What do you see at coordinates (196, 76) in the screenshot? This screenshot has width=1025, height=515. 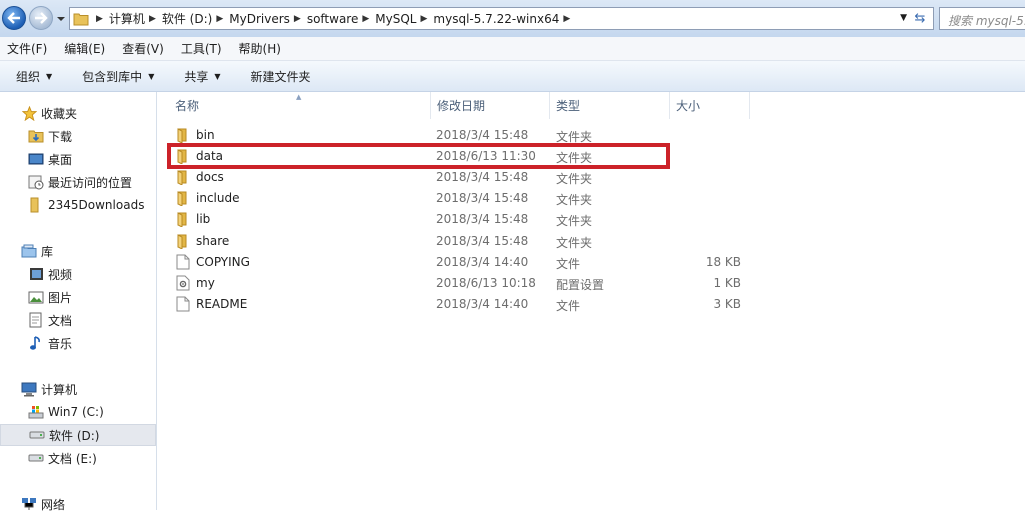 I see `share-label: 共享` at bounding box center [196, 76].